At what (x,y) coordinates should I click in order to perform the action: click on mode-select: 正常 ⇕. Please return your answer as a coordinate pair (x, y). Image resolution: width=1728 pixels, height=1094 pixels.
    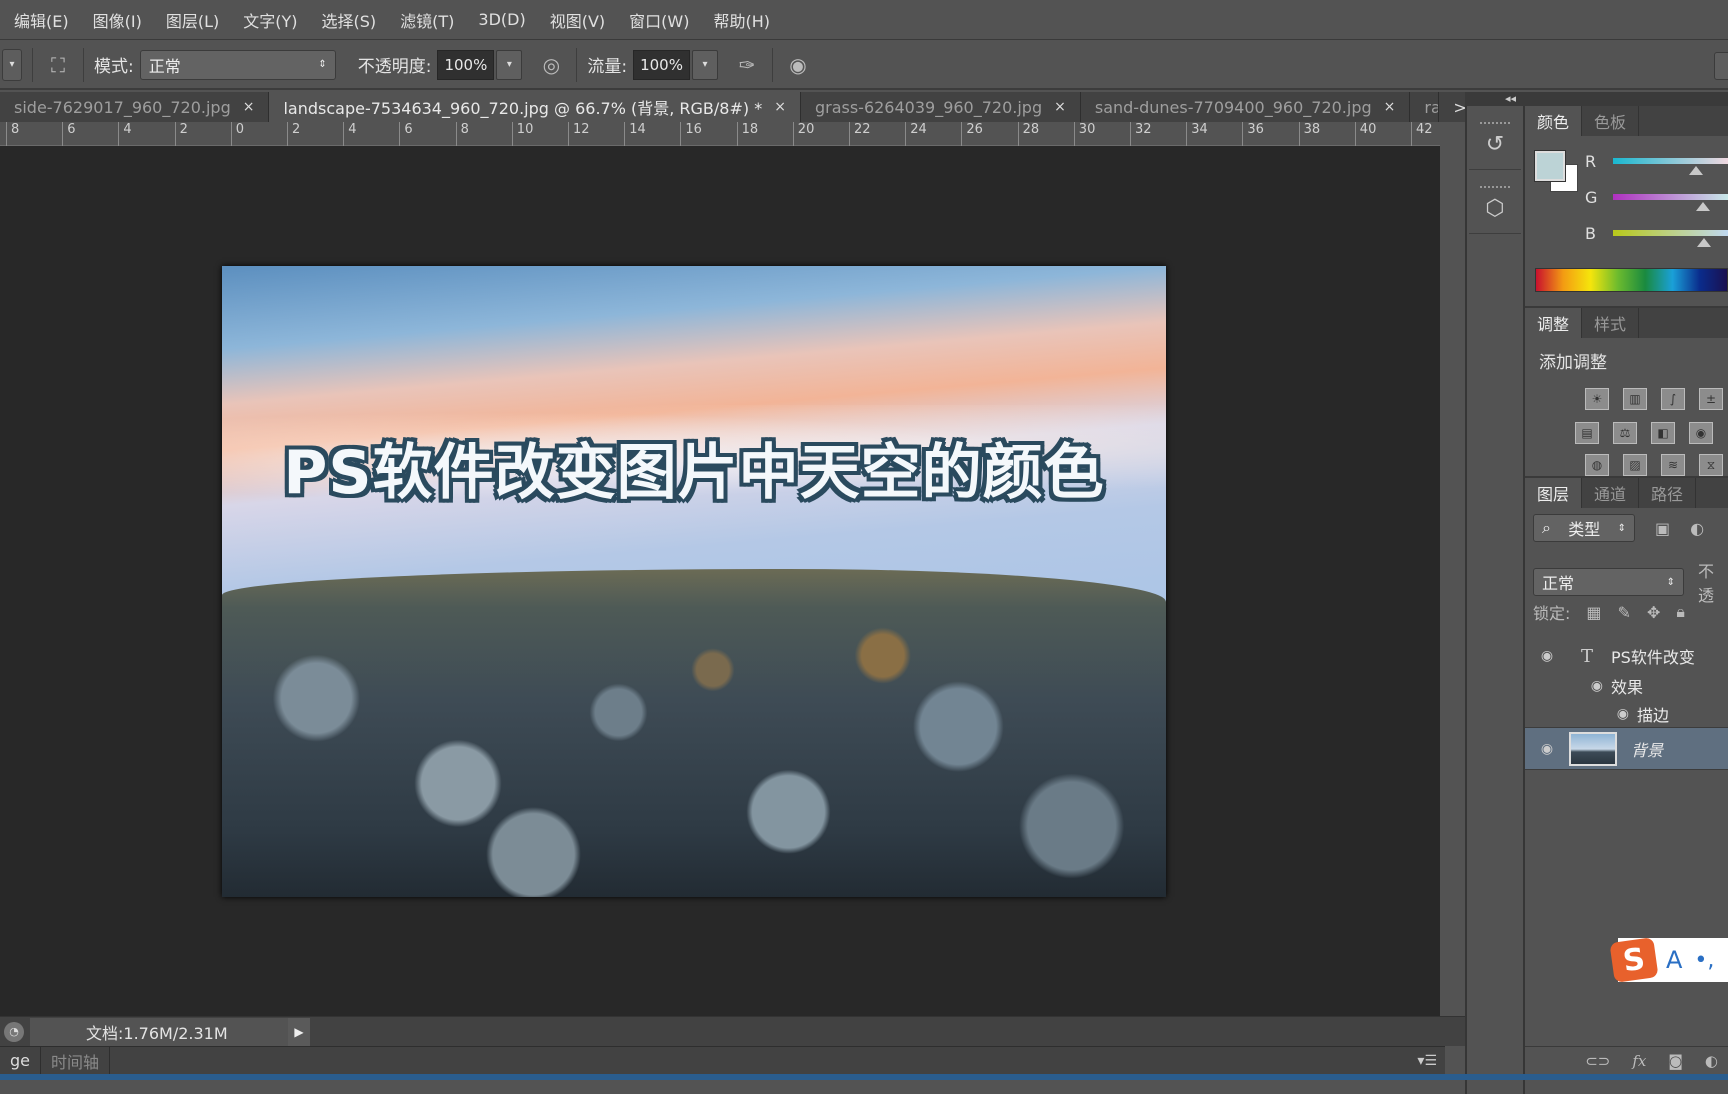
    Looking at the image, I should click on (237, 64).